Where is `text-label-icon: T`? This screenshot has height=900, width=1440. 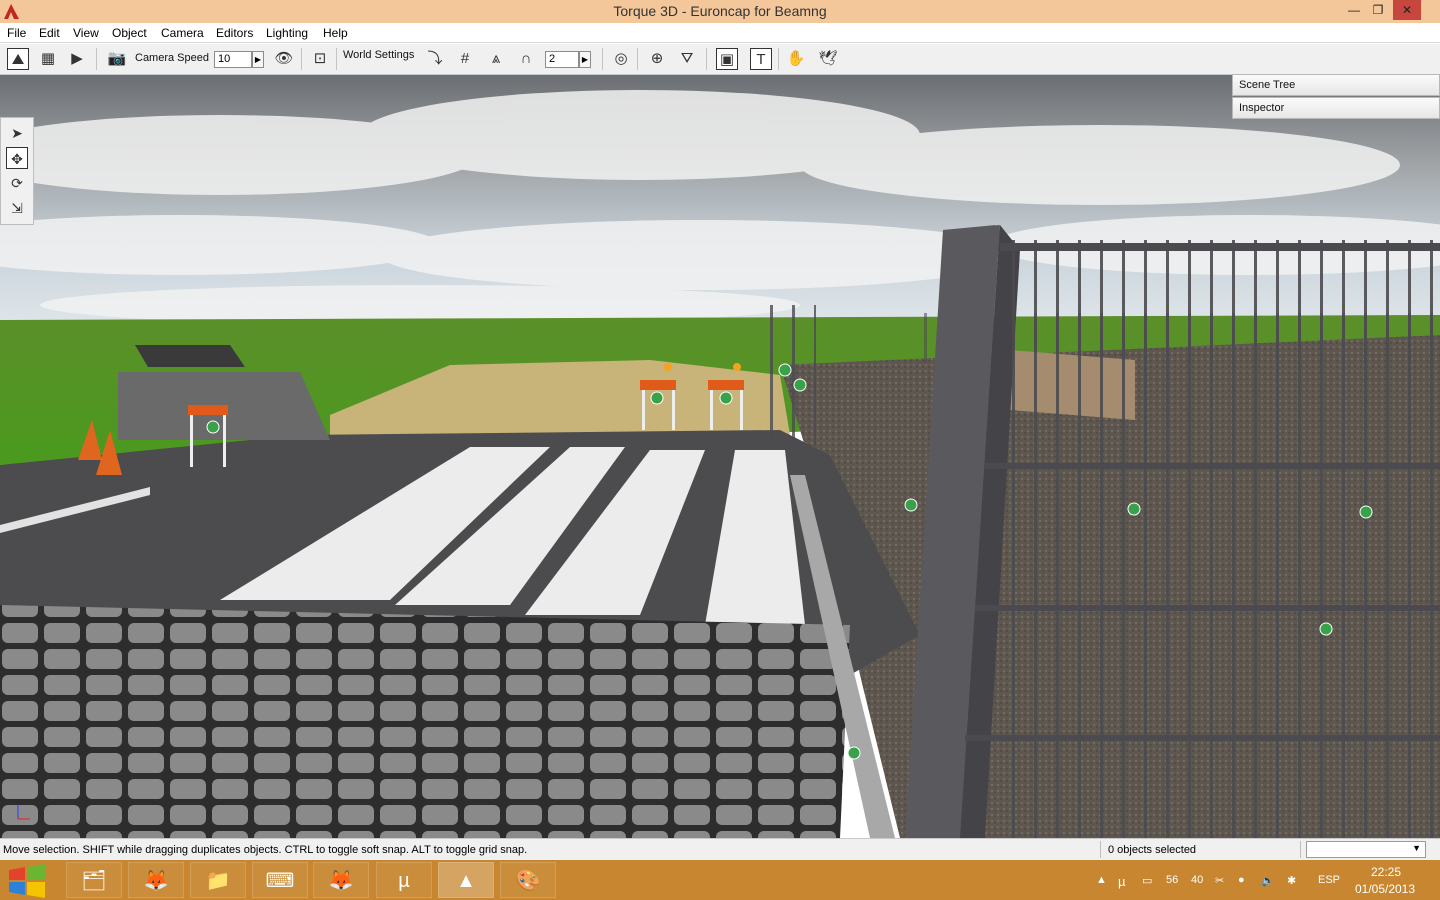 text-label-icon: T is located at coordinates (761, 59).